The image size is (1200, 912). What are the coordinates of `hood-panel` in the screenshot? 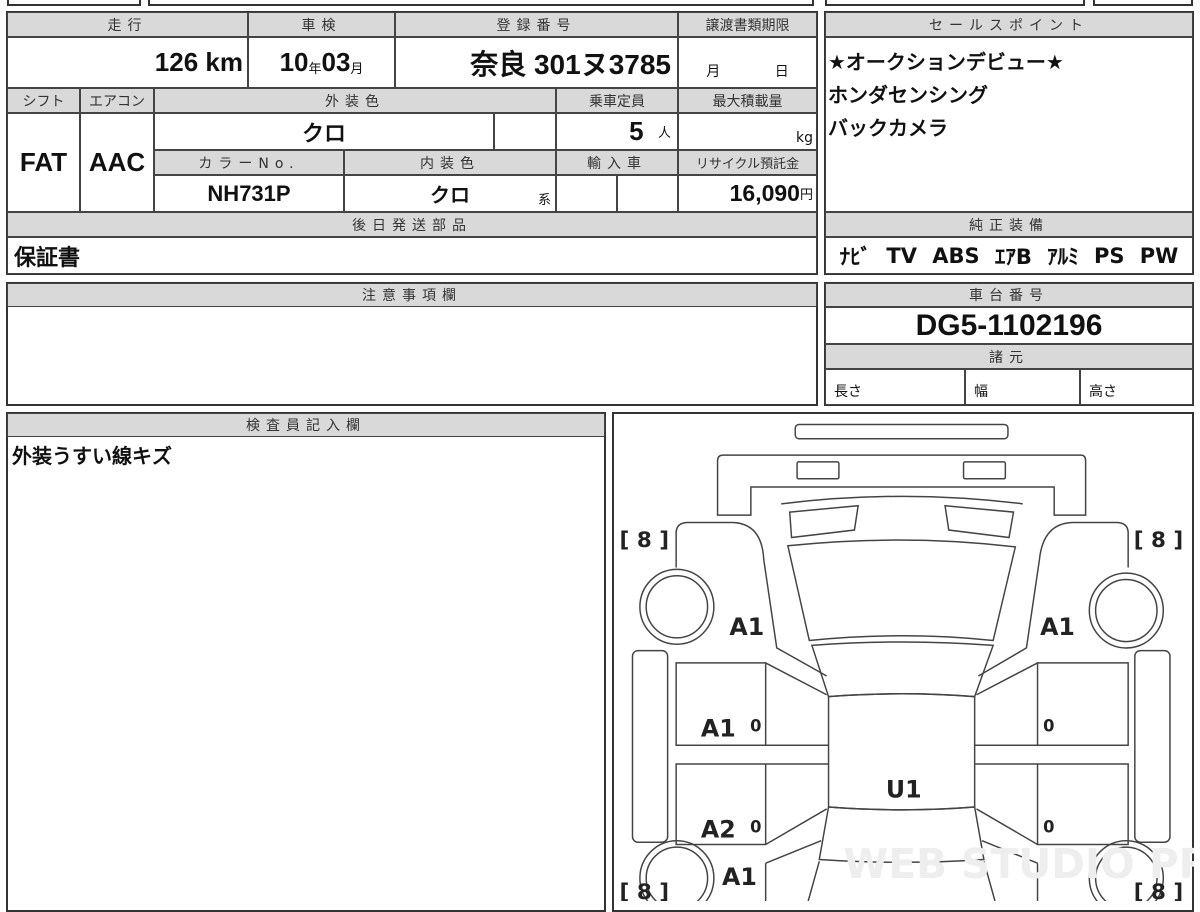 It's located at (901, 590).